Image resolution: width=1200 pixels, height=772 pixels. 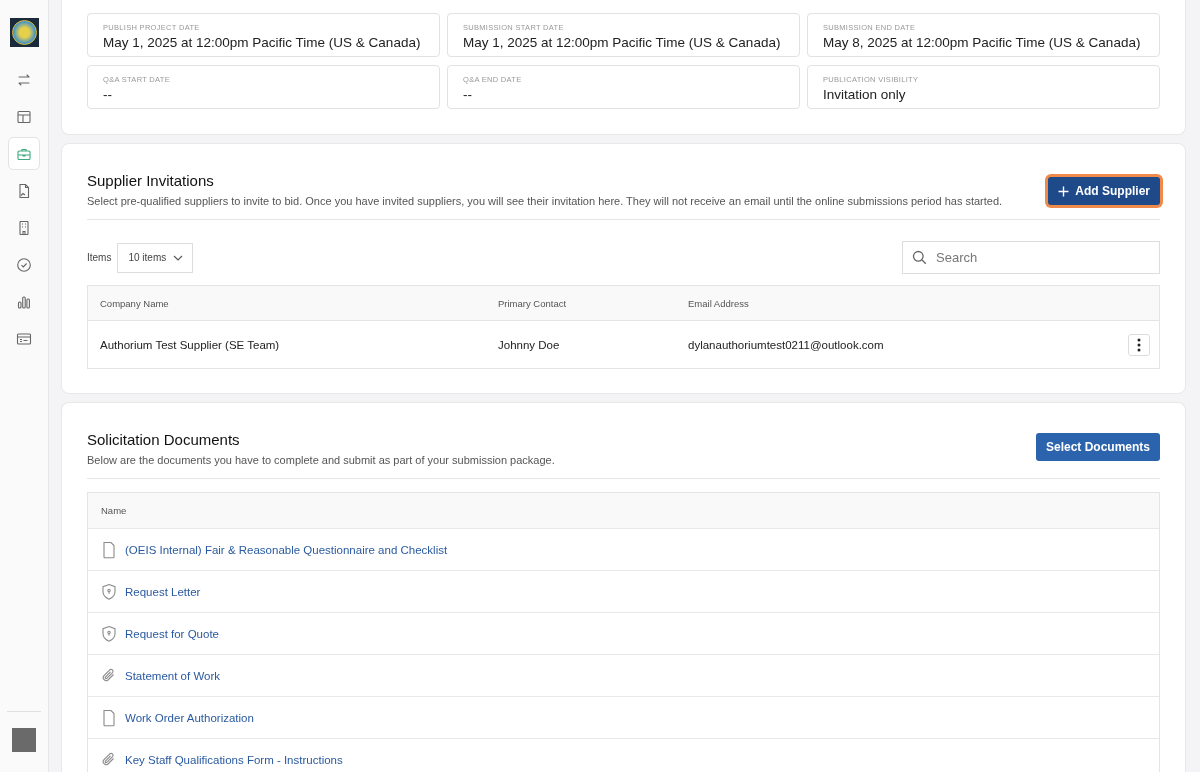 I want to click on kebab-icon, so click(x=1139, y=344).